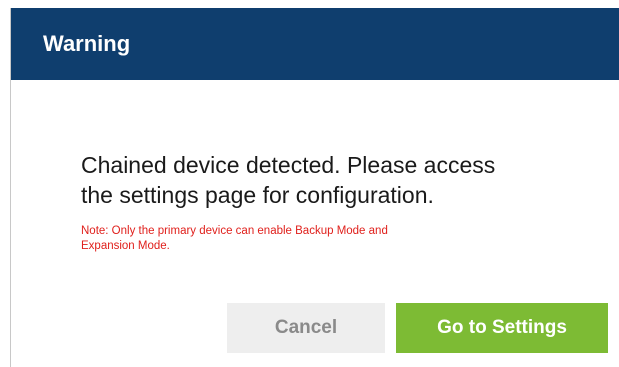 The width and height of the screenshot is (619, 367). Describe the element at coordinates (502, 328) in the screenshot. I see `go-to-settings-button: Go to Settings` at that location.